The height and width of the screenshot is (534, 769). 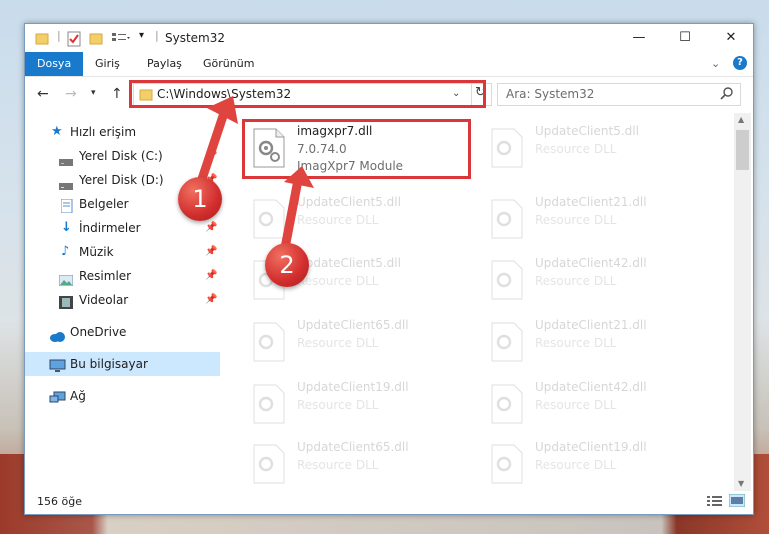 I want to click on arrow-2-shaft, so click(x=291, y=214).